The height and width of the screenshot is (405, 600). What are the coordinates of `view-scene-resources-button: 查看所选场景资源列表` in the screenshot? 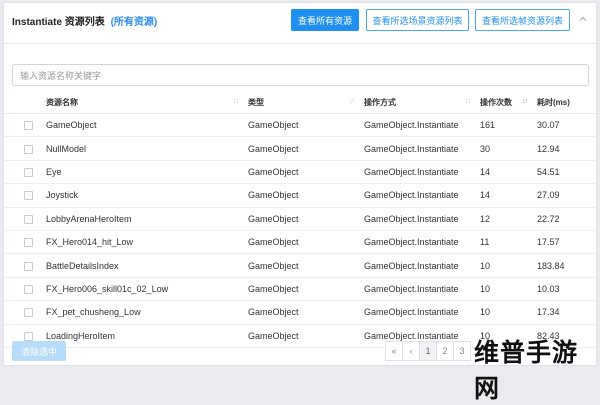 It's located at (417, 20).